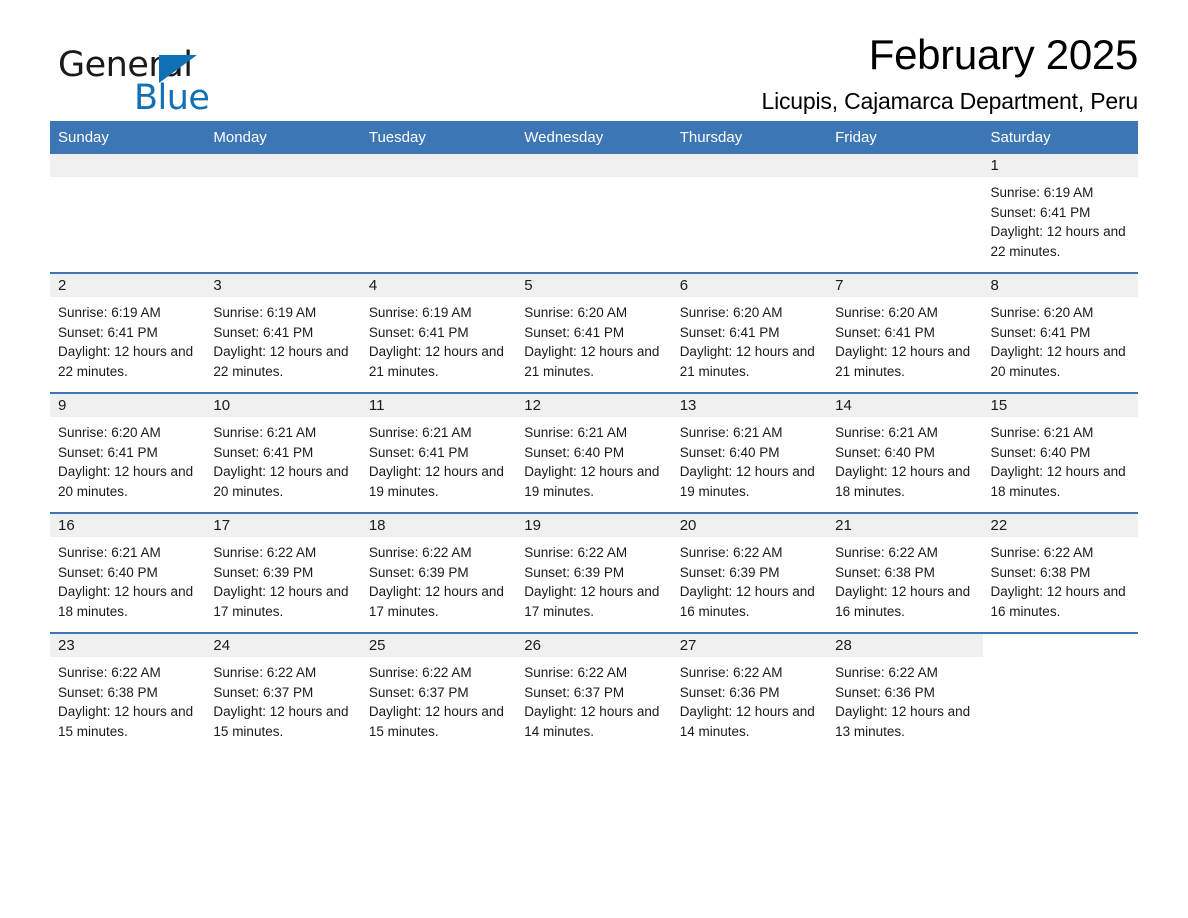 The image size is (1188, 918). Describe the element at coordinates (283, 405) in the screenshot. I see `day-number: 10` at that location.